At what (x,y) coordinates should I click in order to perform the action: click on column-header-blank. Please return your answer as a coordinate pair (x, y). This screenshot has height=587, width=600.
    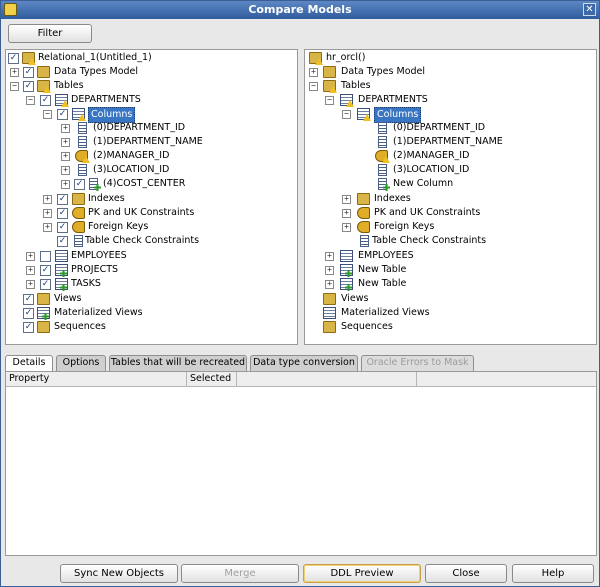
    Looking at the image, I should click on (327, 379).